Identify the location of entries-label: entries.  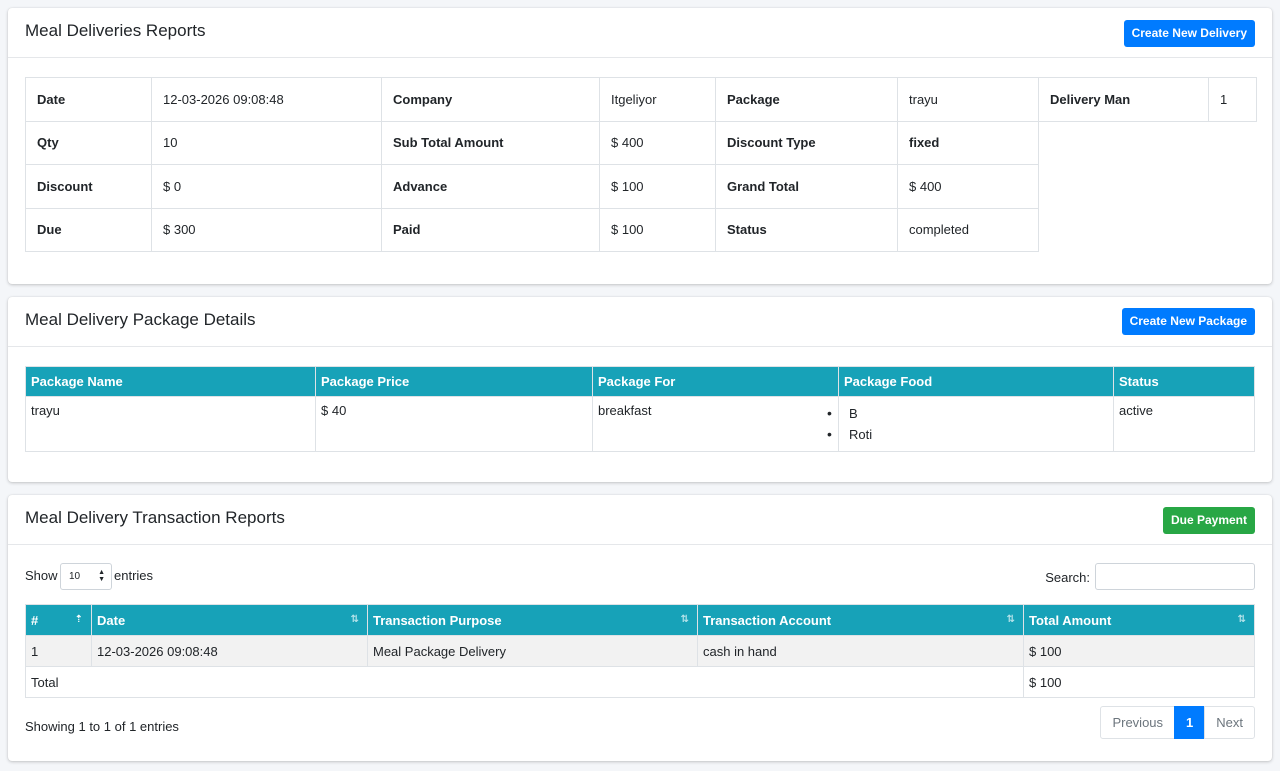
(134, 575).